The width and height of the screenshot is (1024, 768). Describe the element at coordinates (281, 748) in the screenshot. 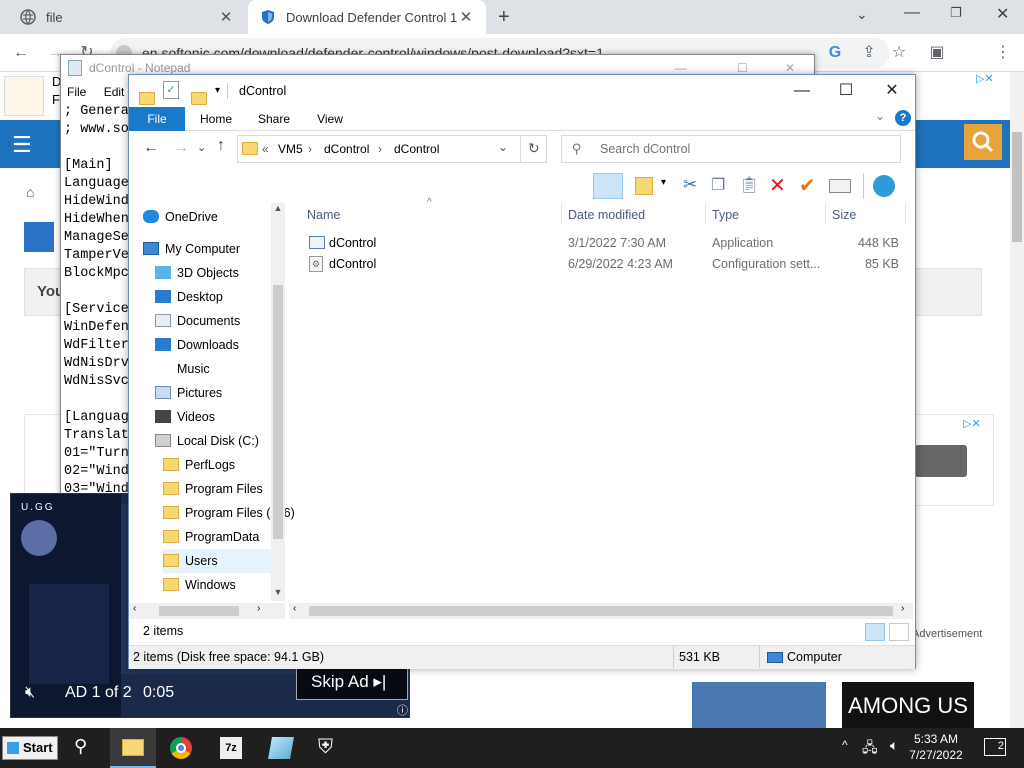

I see `notepad-taskbar-icon` at that location.